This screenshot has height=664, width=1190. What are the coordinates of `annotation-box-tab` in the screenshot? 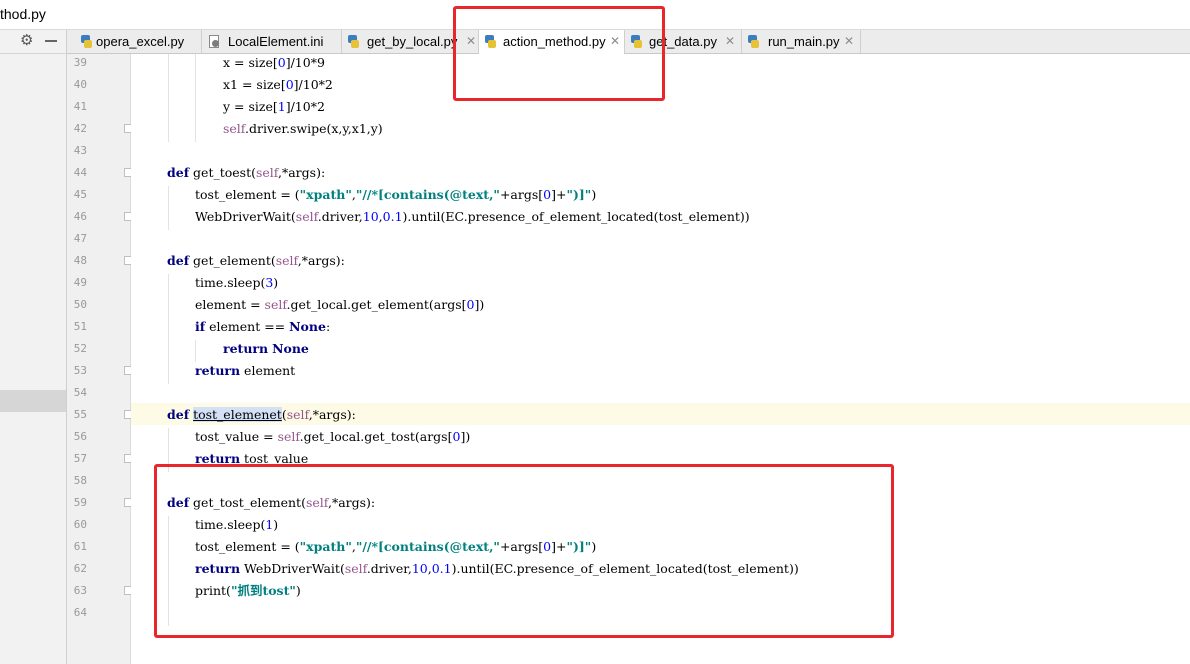 It's located at (559, 53).